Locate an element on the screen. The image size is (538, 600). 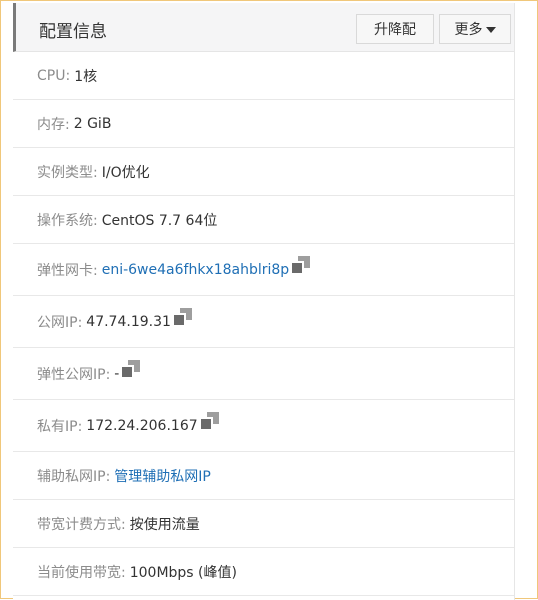
memory-label: 内存: is located at coordinates (53, 124).